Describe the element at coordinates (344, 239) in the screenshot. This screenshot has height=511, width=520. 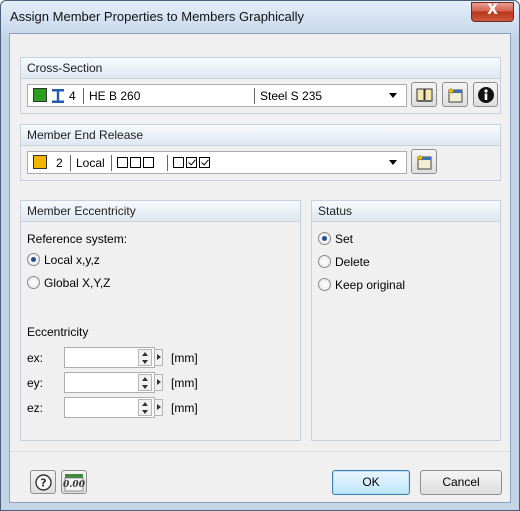
I see `radio-set-label: Set` at that location.